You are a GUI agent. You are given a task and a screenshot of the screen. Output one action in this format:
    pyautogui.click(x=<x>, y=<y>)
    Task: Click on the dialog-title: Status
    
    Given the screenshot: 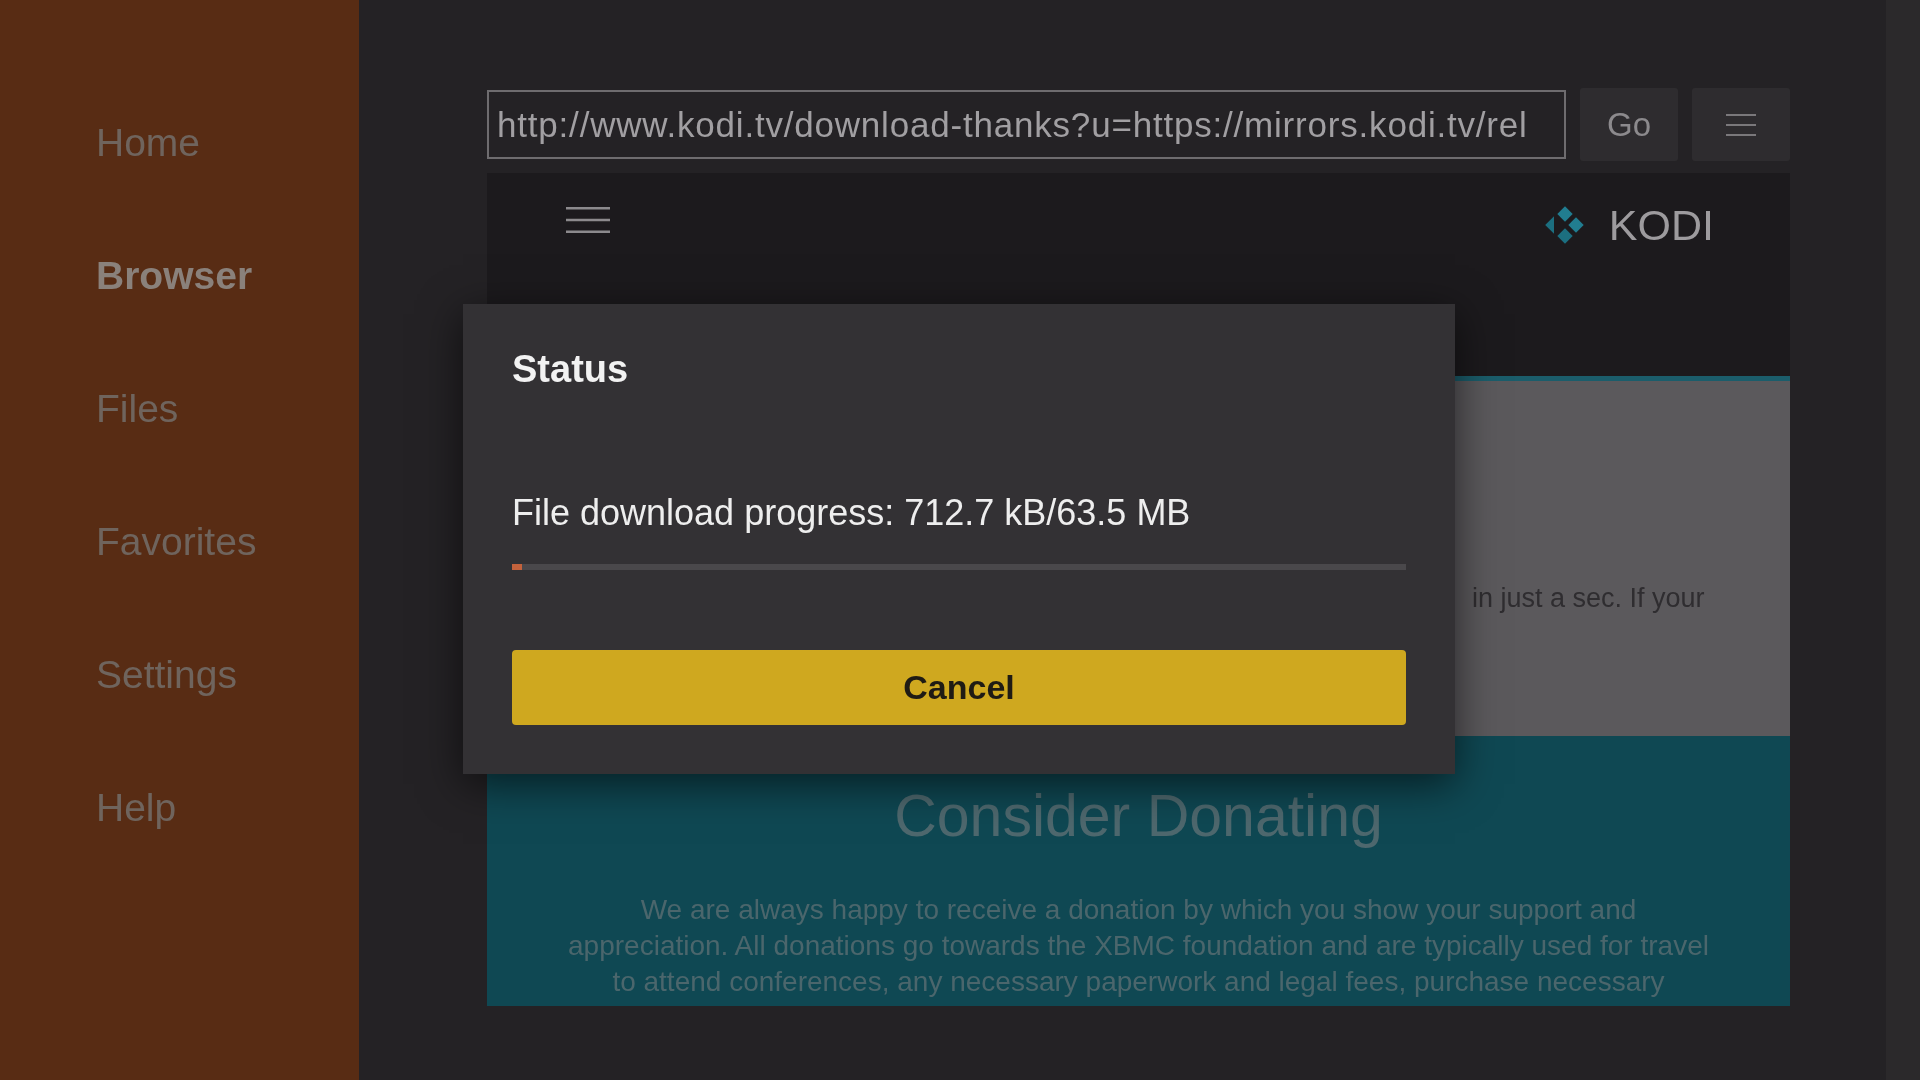 What is the action you would take?
    pyautogui.click(x=570, y=369)
    